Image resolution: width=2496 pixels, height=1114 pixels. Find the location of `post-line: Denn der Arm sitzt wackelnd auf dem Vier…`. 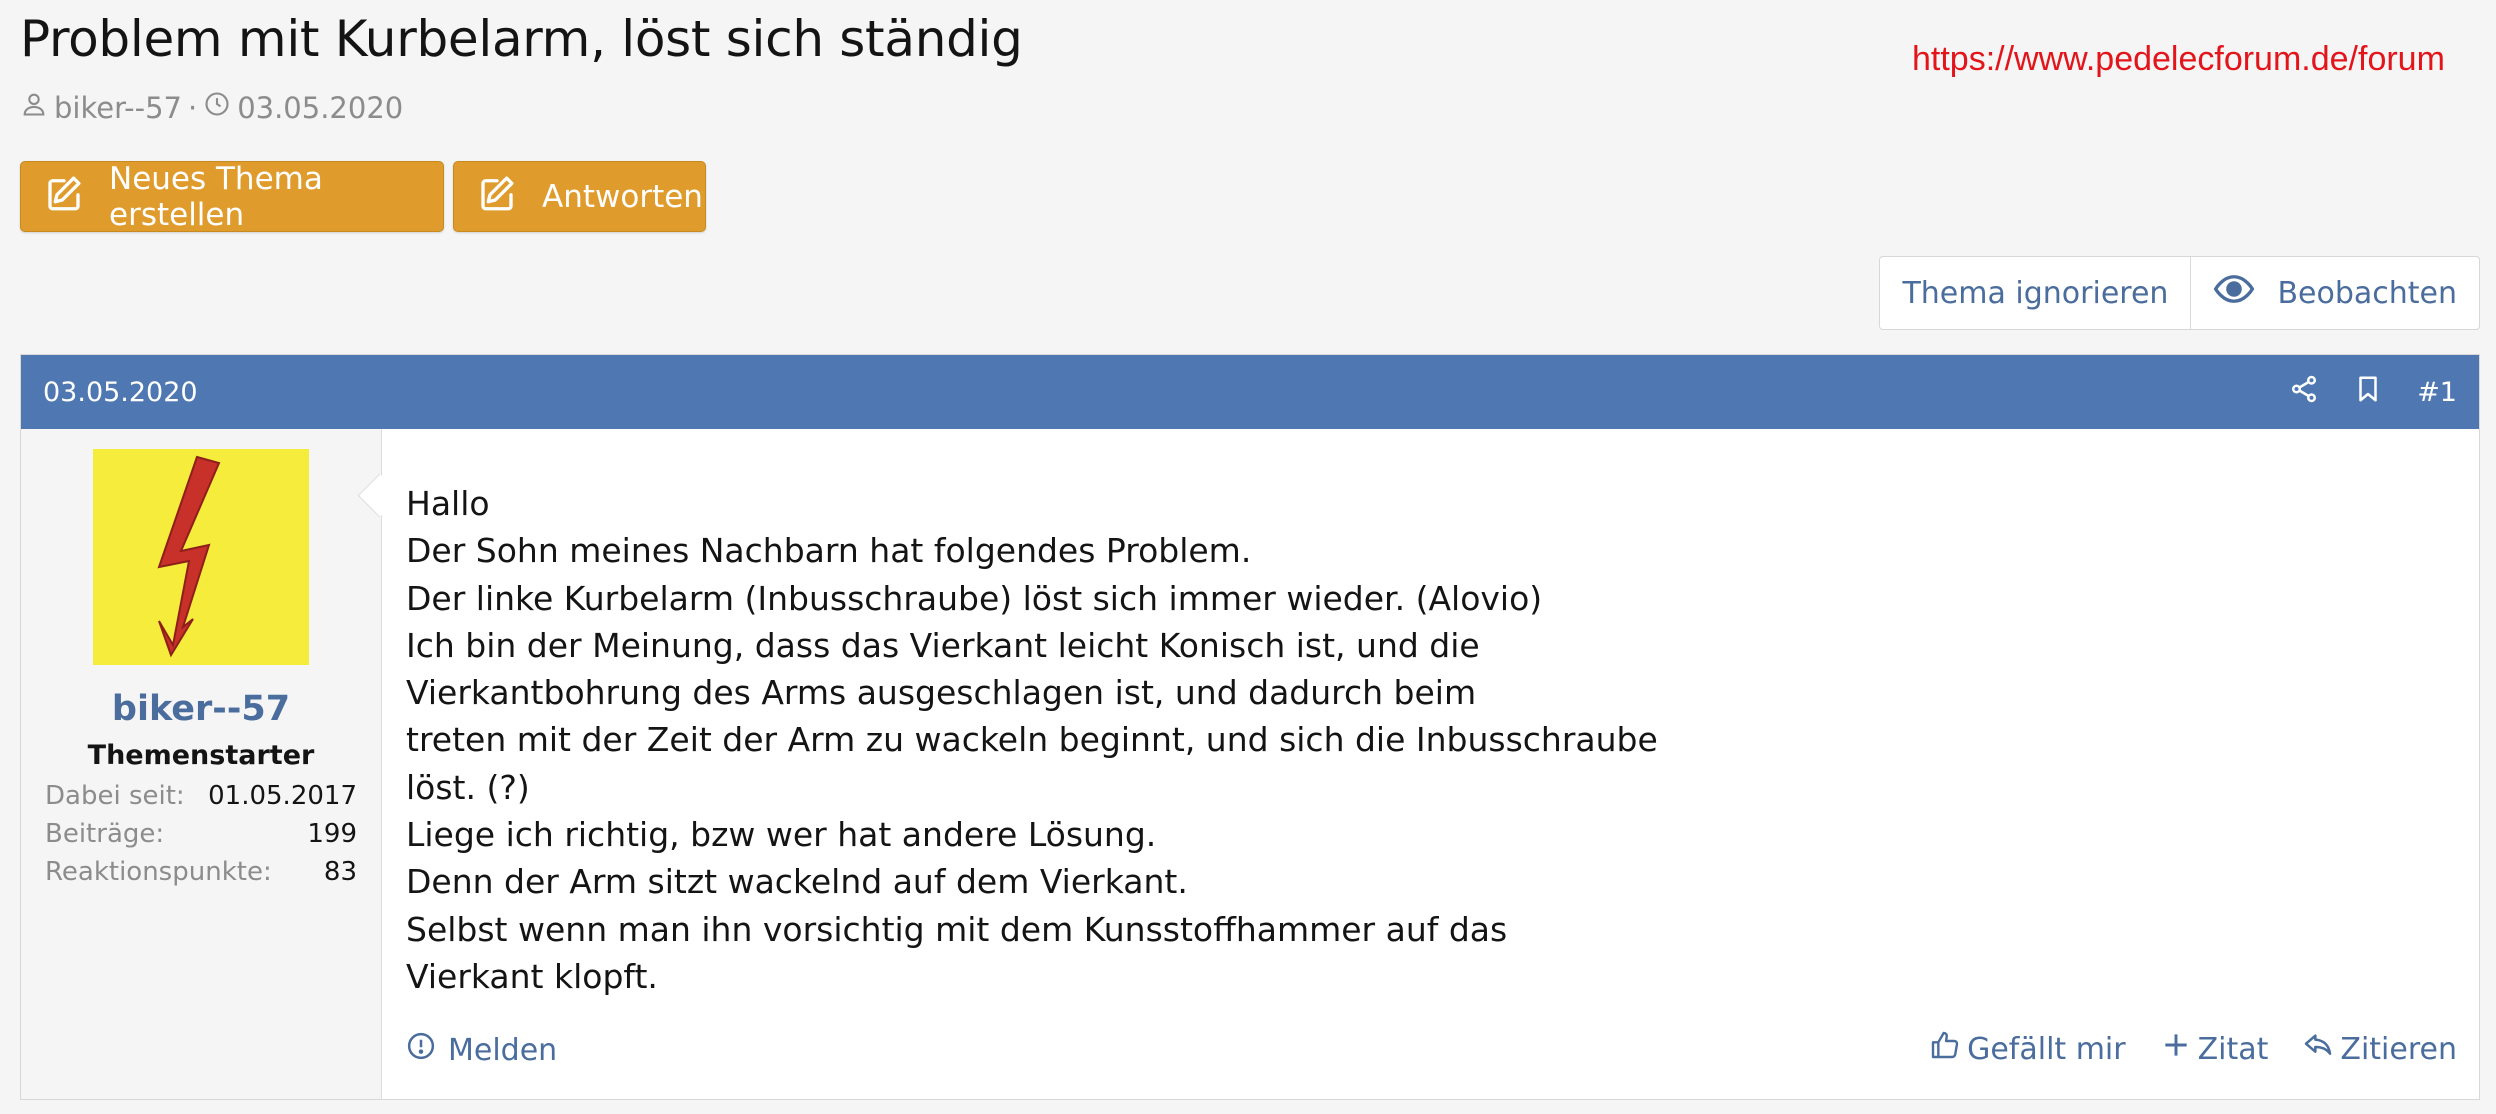

post-line: Denn der Arm sitzt wackelnd auf dem Vier… is located at coordinates (797, 882).